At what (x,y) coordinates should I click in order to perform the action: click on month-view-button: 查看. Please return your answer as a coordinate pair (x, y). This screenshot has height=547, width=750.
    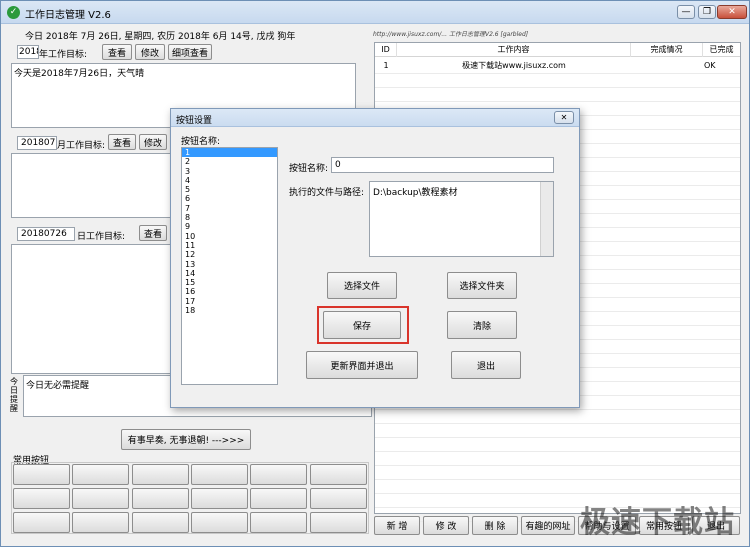
    Looking at the image, I should click on (122, 142).